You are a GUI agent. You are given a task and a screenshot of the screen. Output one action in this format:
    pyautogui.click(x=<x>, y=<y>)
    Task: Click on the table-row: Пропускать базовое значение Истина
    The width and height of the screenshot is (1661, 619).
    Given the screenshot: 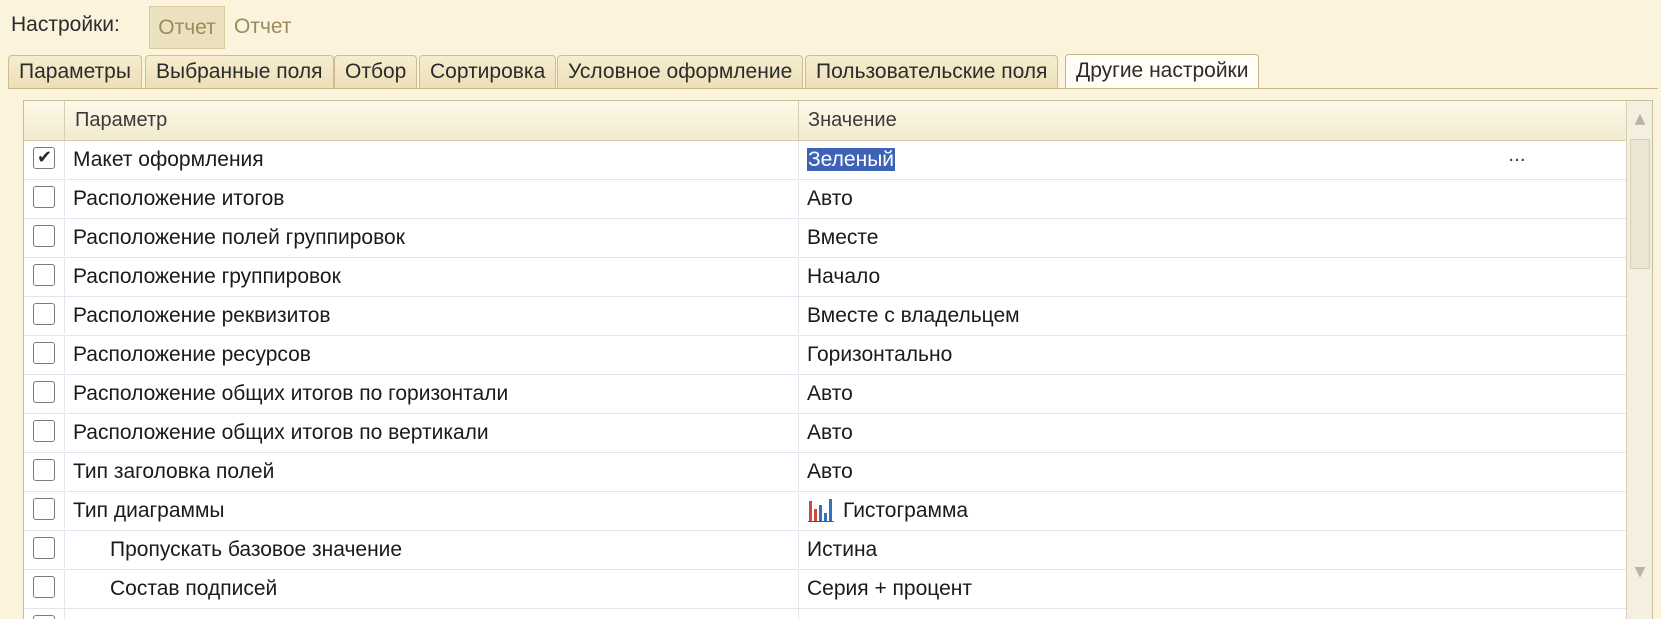 What is the action you would take?
    pyautogui.click(x=825, y=550)
    